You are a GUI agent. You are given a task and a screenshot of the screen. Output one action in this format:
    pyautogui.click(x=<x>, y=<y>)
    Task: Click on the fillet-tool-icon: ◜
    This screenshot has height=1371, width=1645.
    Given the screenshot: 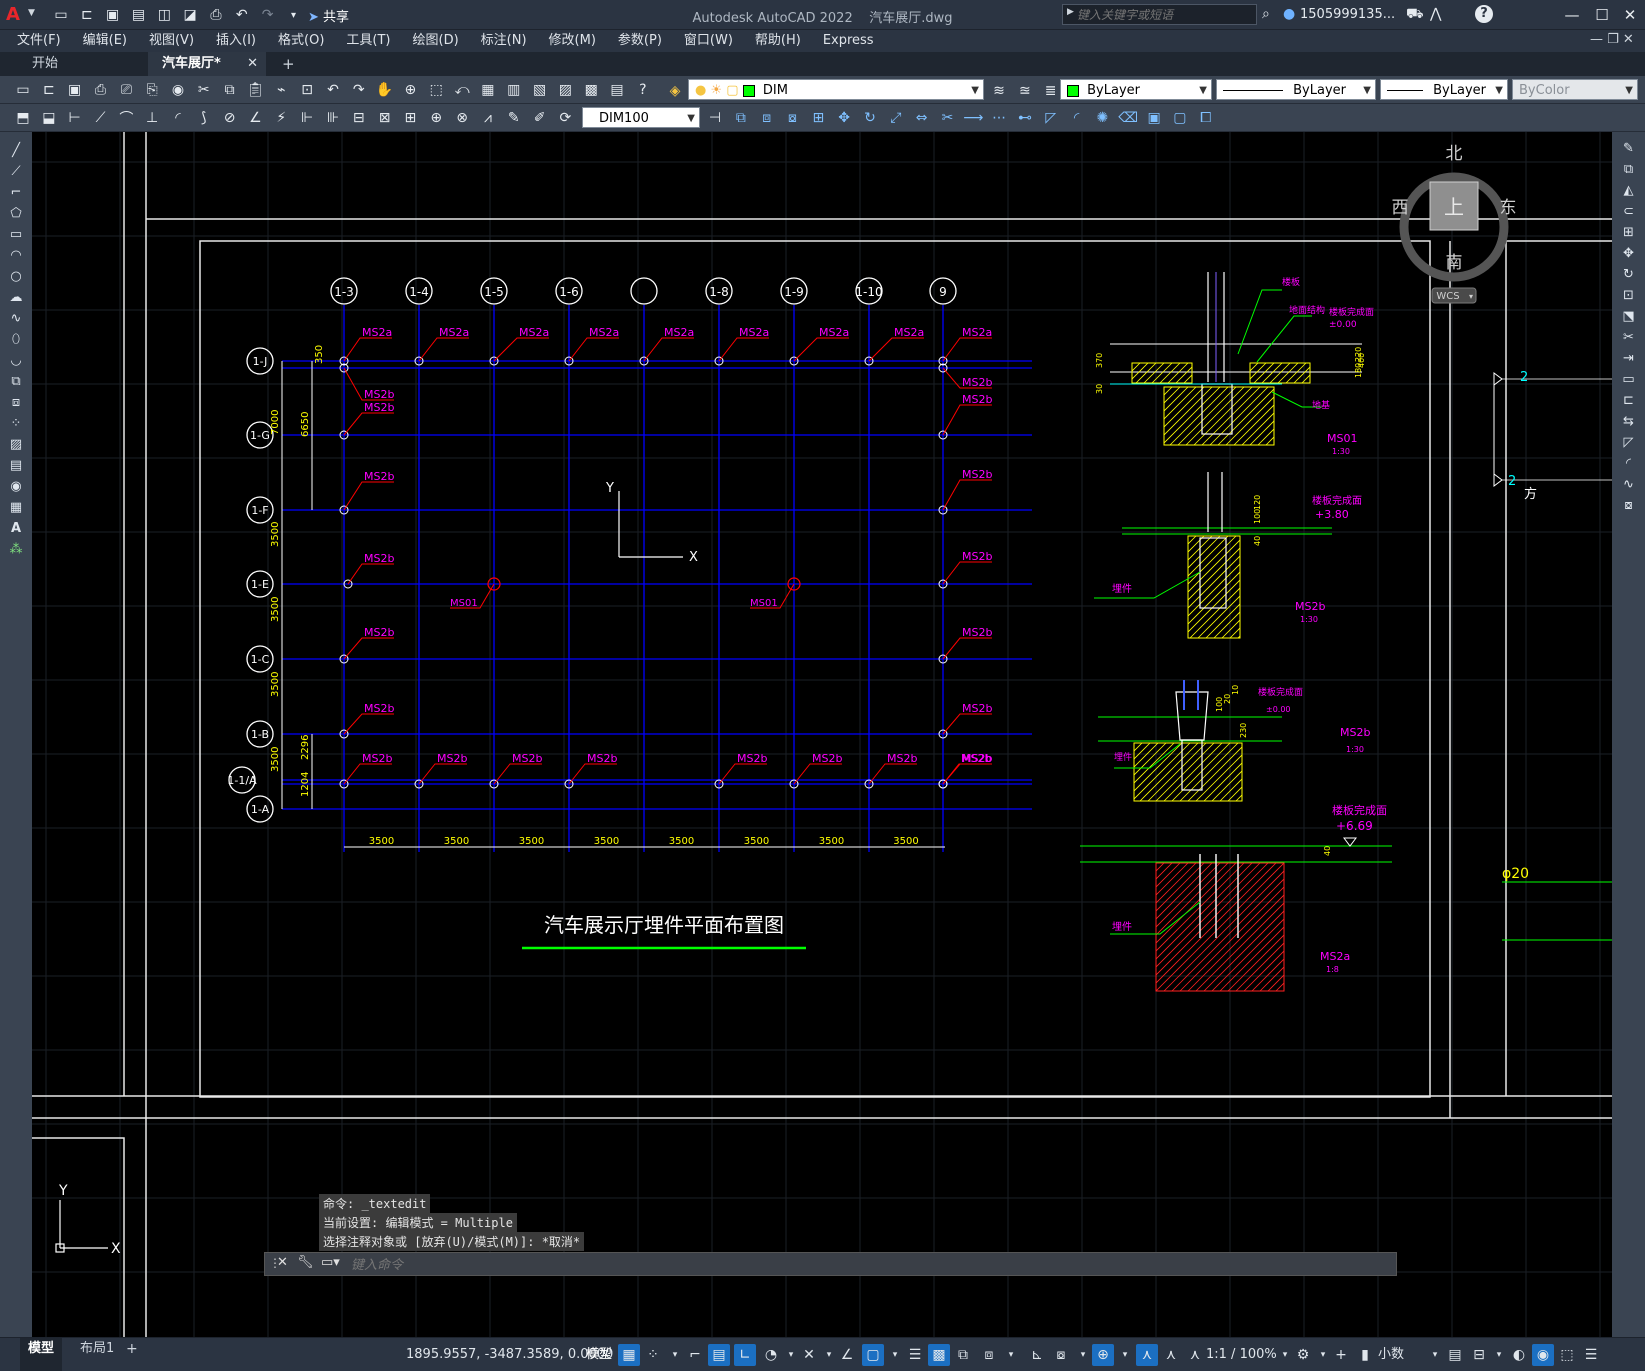 What is the action you would take?
    pyautogui.click(x=1629, y=464)
    